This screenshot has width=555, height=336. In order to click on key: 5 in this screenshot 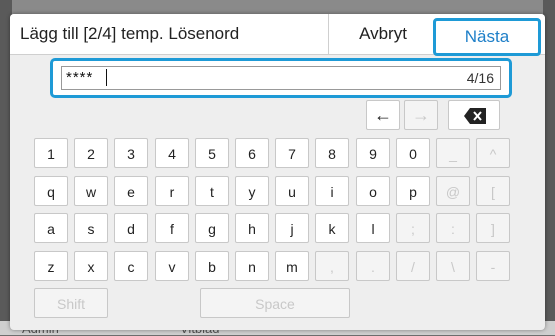, I will do `click(212, 153)`.